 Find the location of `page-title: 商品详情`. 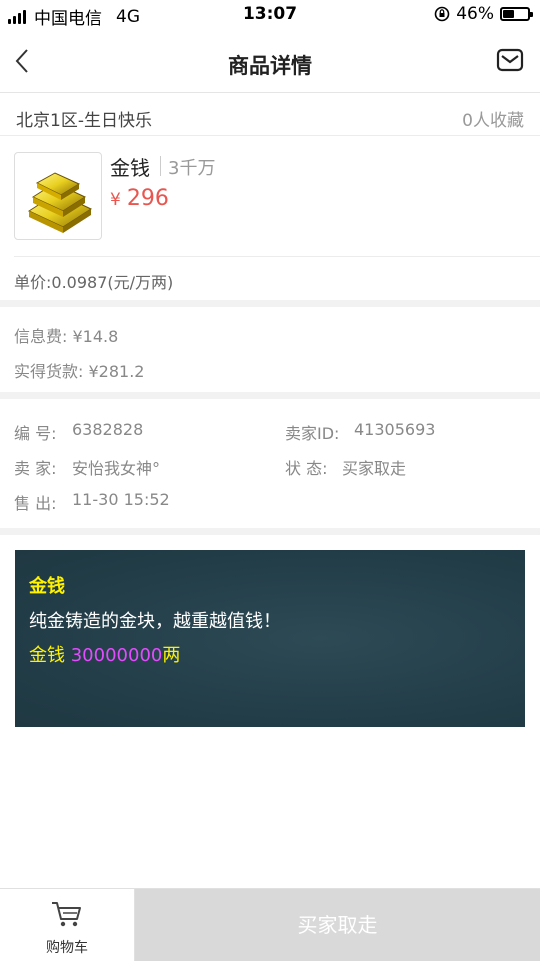

page-title: 商品详情 is located at coordinates (270, 66).